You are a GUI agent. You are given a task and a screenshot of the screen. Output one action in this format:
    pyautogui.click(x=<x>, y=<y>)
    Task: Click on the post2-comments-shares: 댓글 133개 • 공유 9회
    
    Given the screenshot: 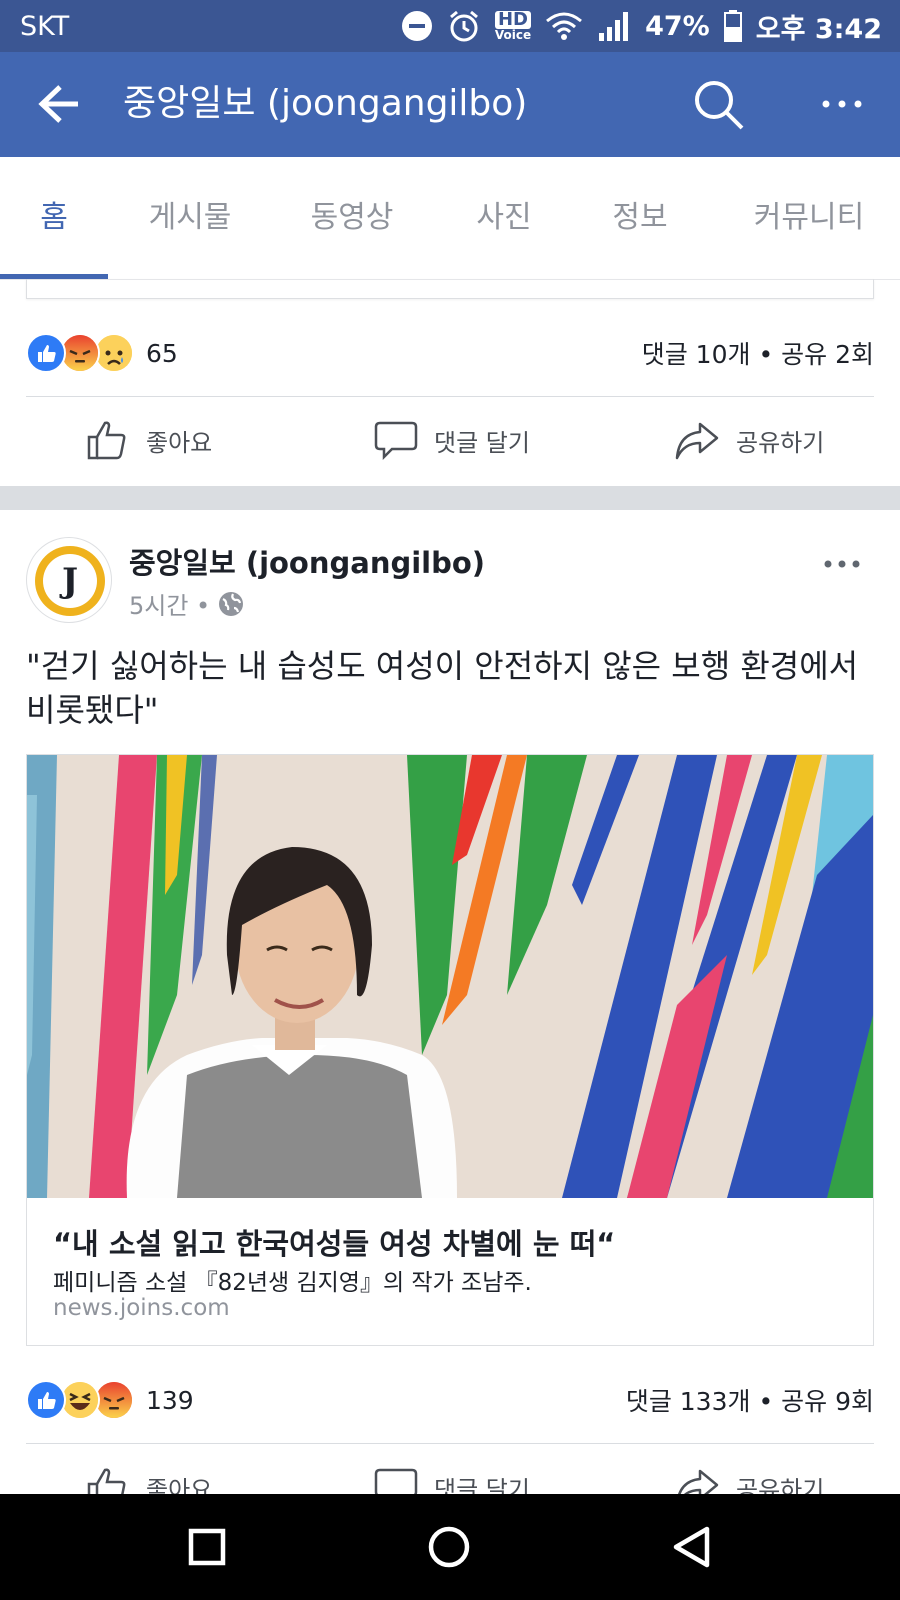 What is the action you would take?
    pyautogui.click(x=750, y=1400)
    